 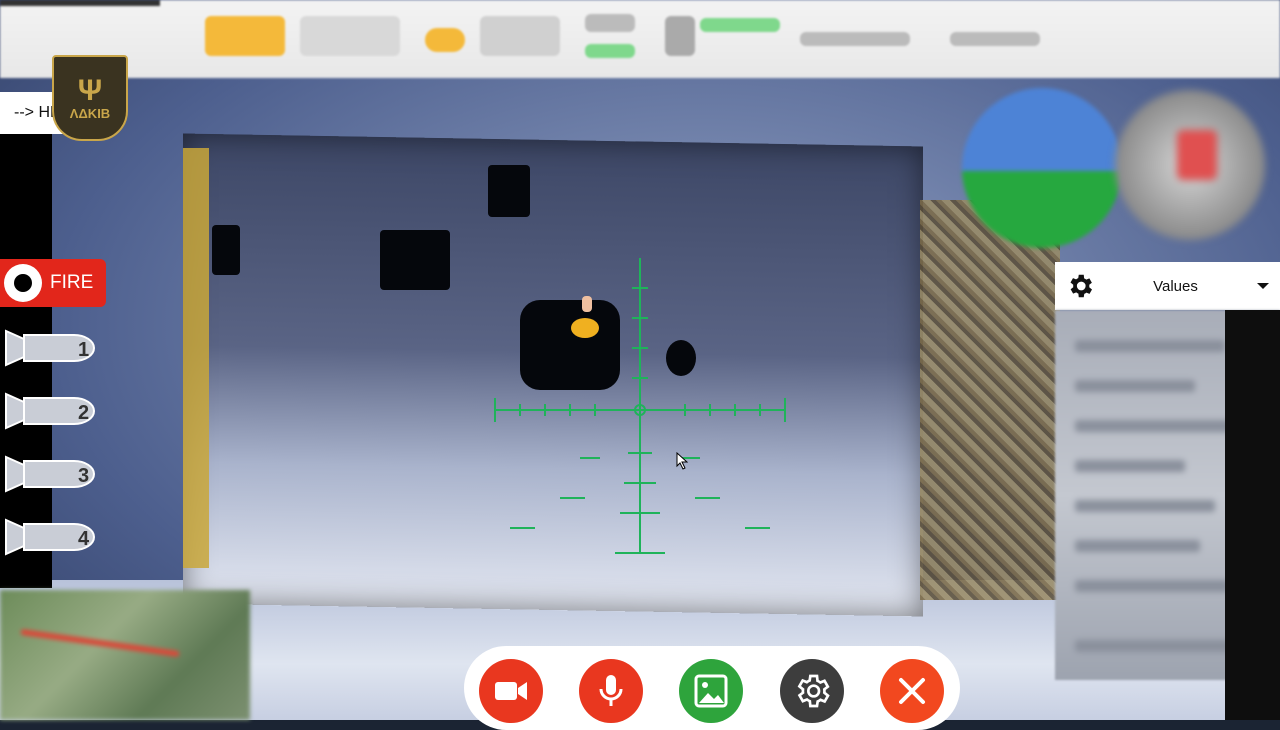 I want to click on rubble, so click(x=990, y=400).